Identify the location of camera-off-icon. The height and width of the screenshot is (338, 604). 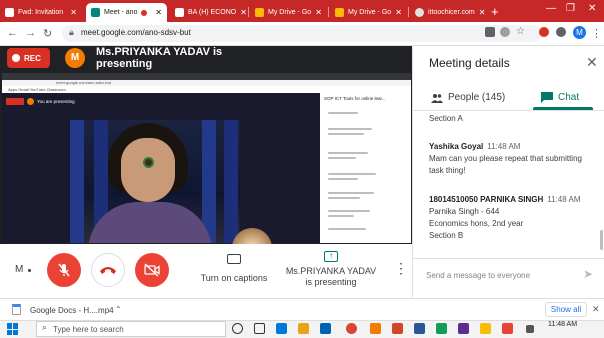
(152, 270).